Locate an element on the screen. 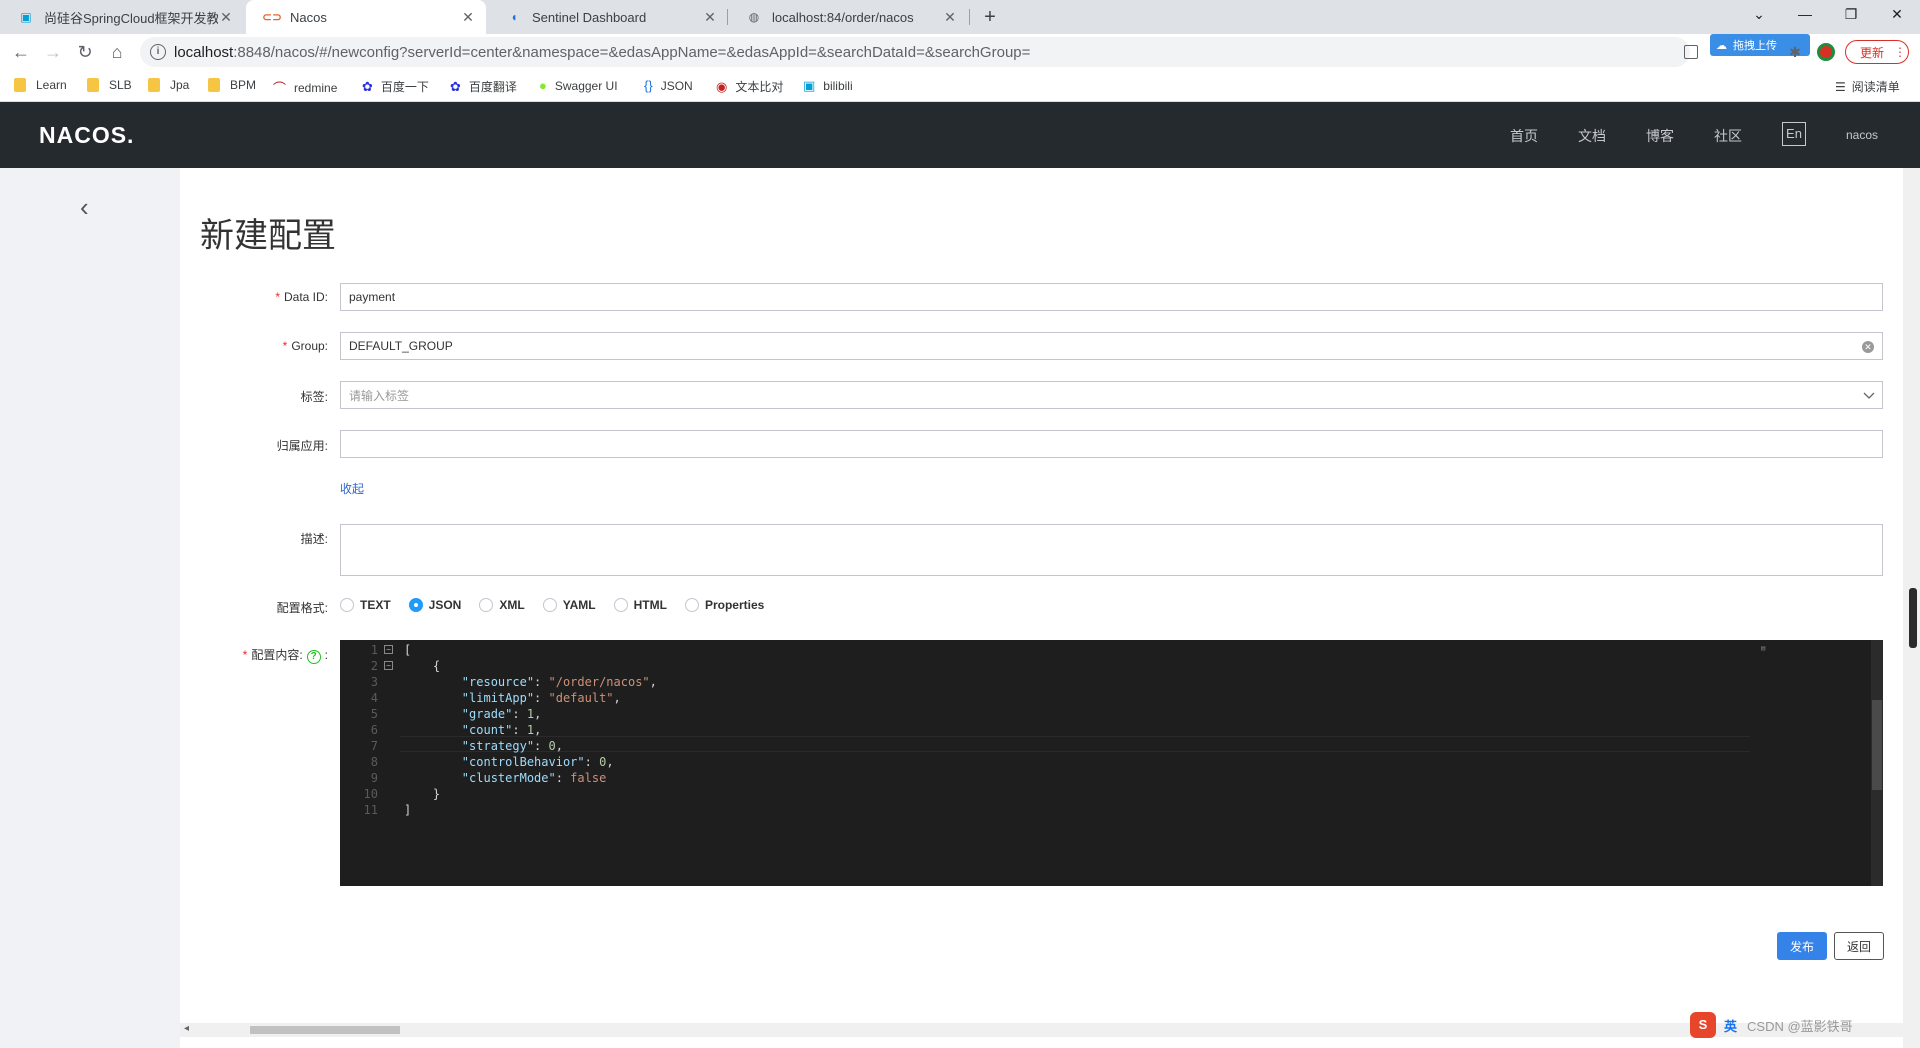 This screenshot has width=1920, height=1048. minimize-icon: — is located at coordinates (1805, 15).